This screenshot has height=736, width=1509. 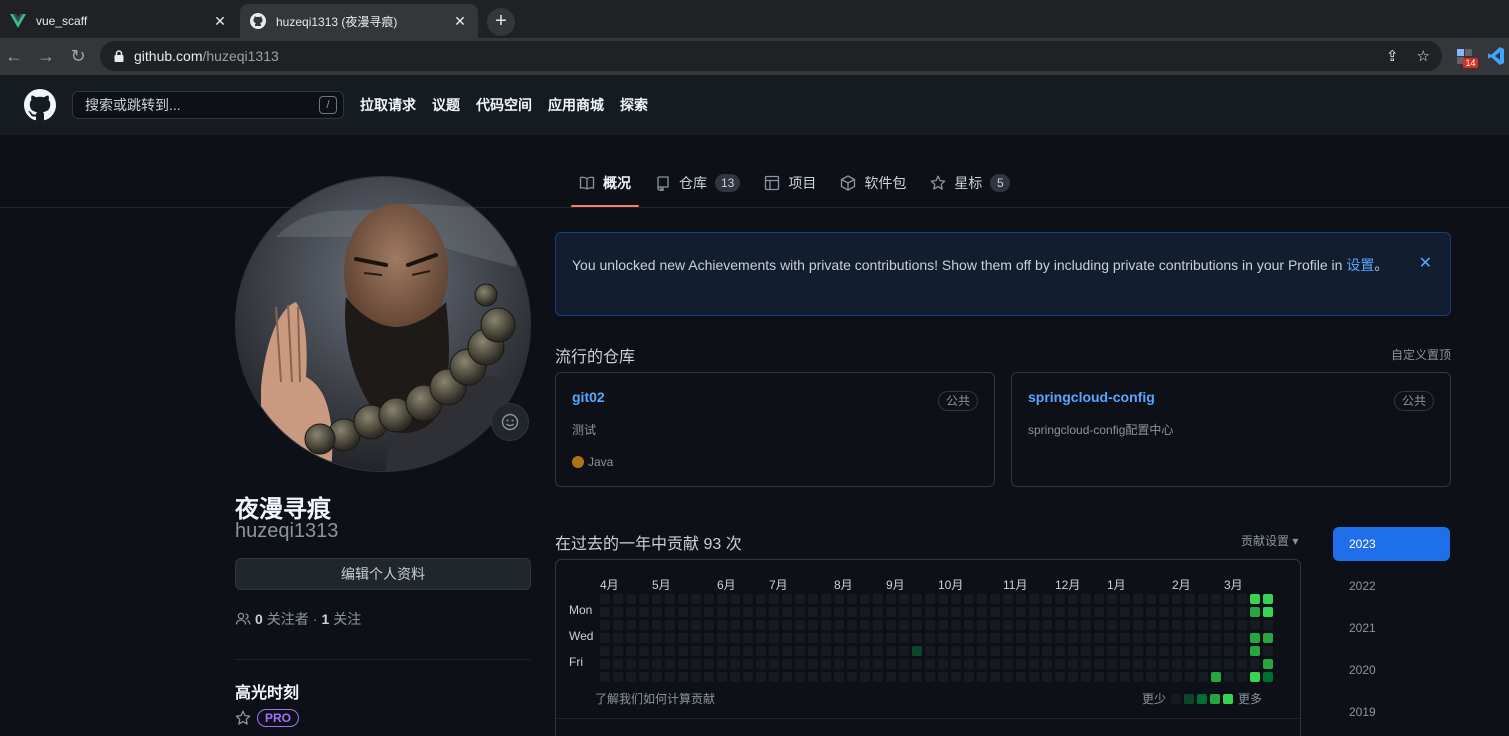 What do you see at coordinates (873, 183) in the screenshot?
I see `tab-packages: 软件包` at bounding box center [873, 183].